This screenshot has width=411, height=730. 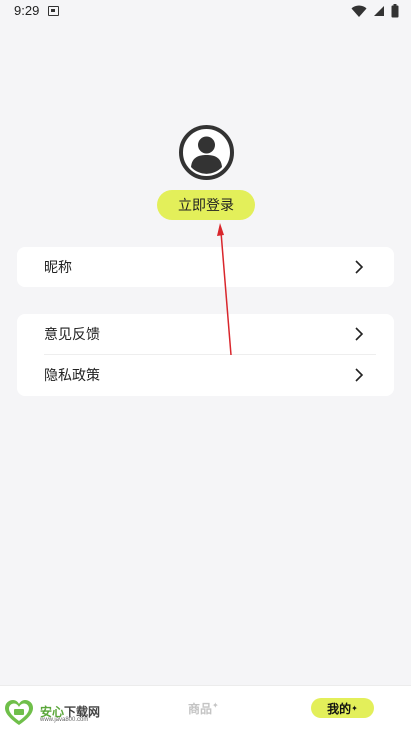 What do you see at coordinates (72, 376) in the screenshot?
I see `privacy-policy-label: 隐私政策` at bounding box center [72, 376].